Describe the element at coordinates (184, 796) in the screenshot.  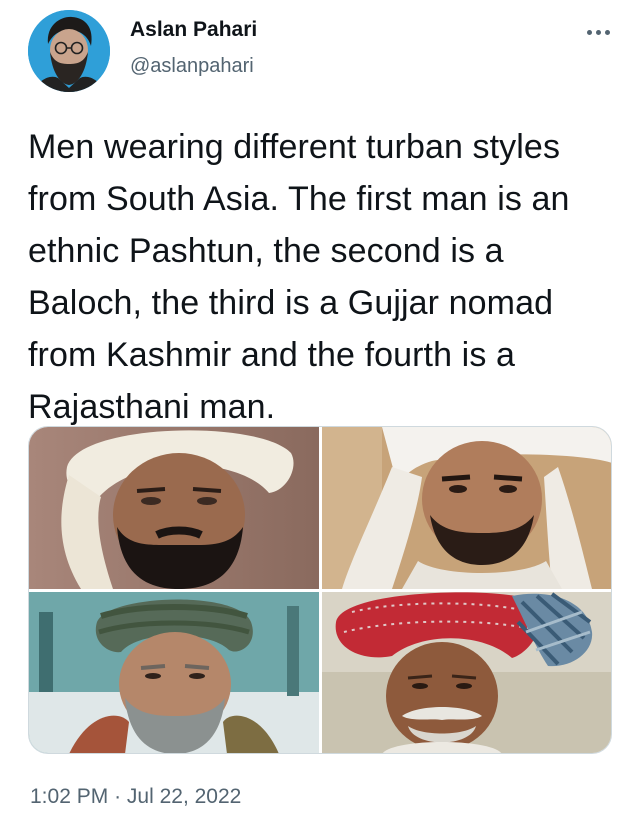
I see `tweet-date: Jul 22, 2022` at that location.